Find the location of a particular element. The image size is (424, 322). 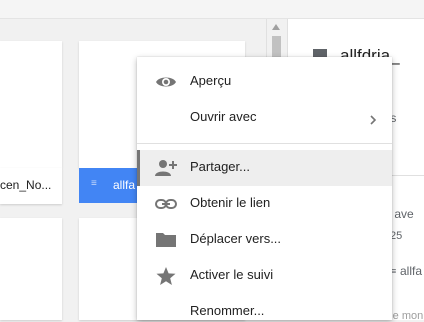

activity-file-name: allfa is located at coordinates (411, 271).